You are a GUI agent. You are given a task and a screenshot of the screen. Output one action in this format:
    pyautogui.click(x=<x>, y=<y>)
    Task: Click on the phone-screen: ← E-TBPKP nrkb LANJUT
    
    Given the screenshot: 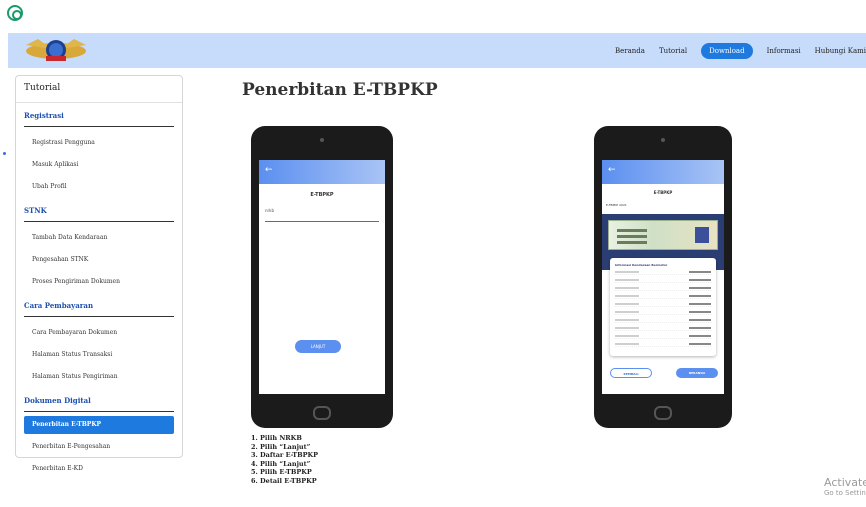 What is the action you would take?
    pyautogui.click(x=322, y=277)
    